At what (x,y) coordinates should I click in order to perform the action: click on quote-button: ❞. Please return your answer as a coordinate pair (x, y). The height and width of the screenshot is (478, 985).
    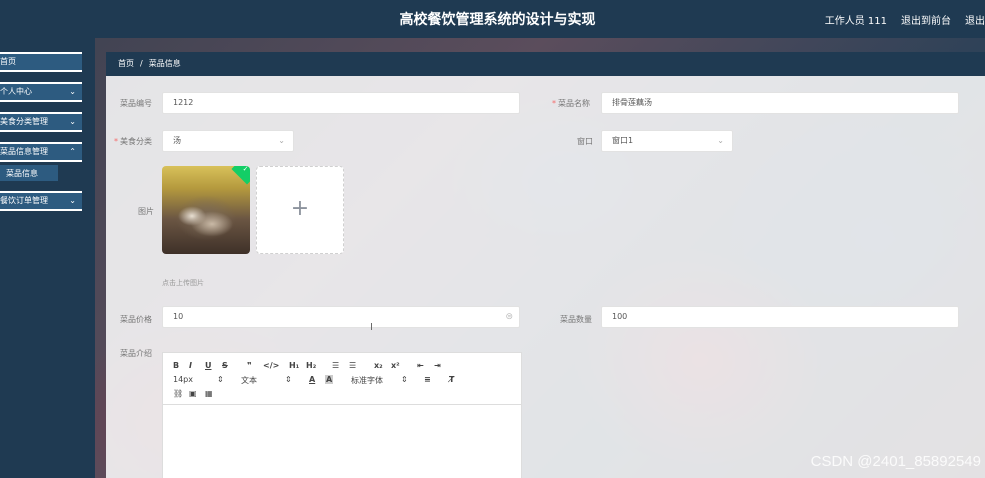
    Looking at the image, I should click on (249, 365).